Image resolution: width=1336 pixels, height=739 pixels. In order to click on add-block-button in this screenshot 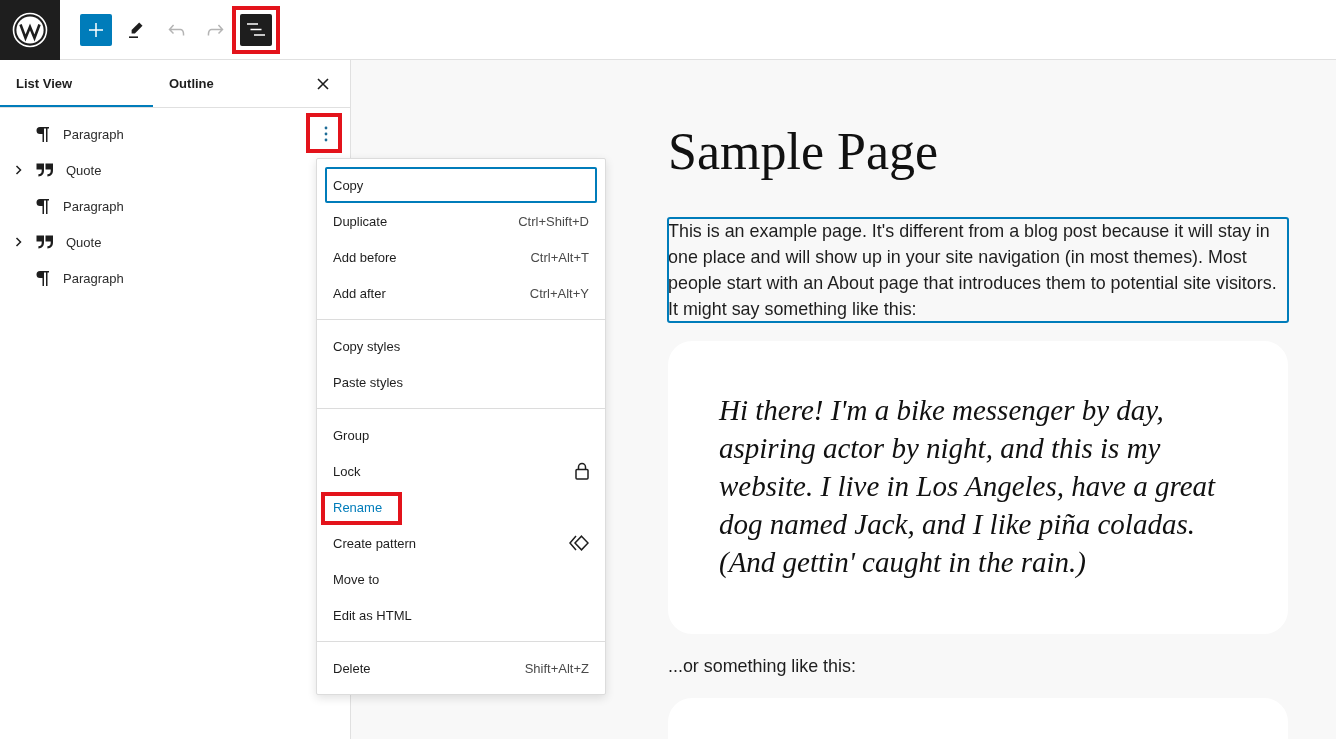, I will do `click(96, 29)`.